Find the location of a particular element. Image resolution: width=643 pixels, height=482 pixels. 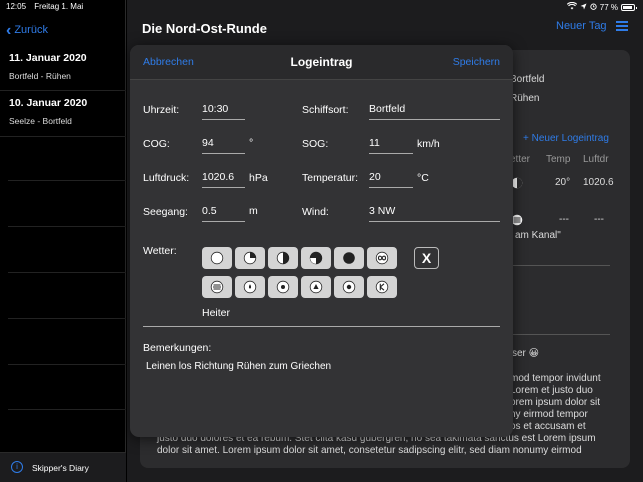

location-icon is located at coordinates (583, 7).